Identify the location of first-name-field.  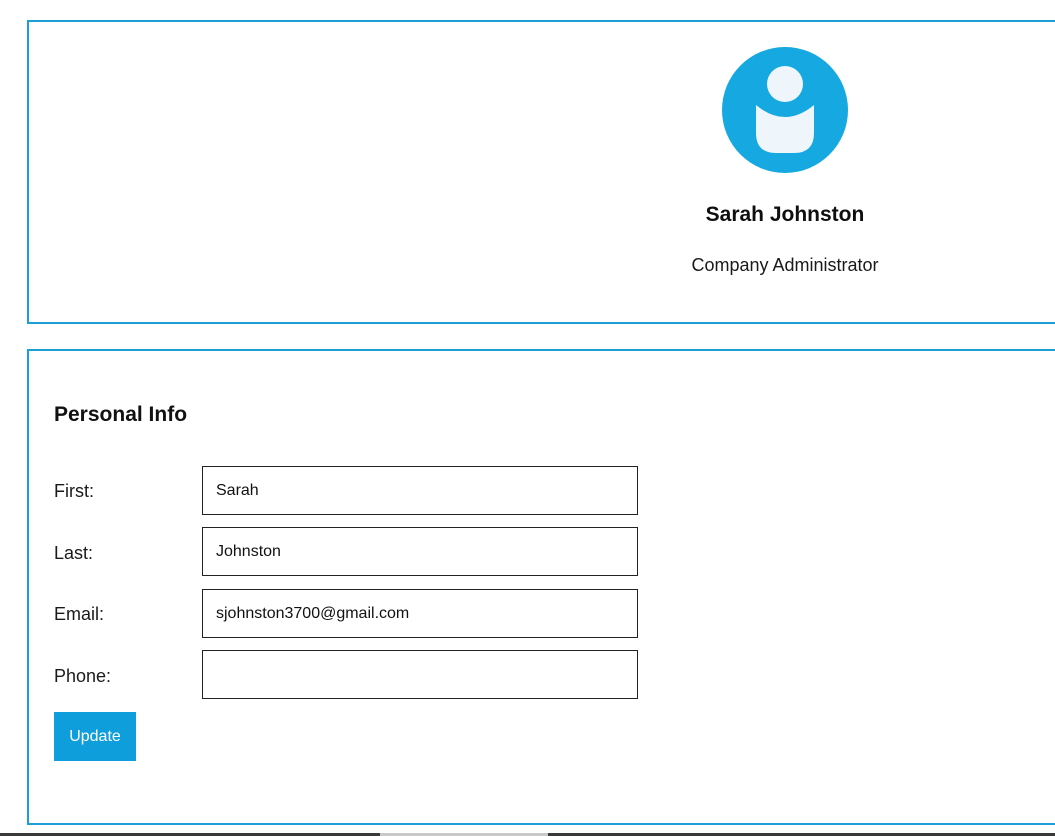
(420, 490).